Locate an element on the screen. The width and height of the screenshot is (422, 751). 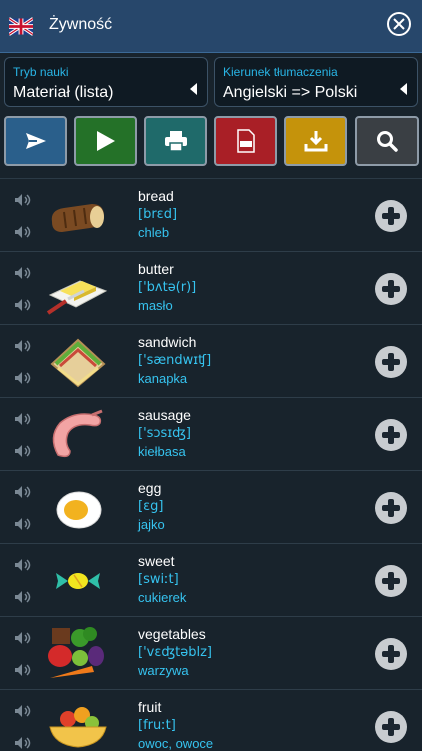
bread-icon is located at coordinates (77, 218).